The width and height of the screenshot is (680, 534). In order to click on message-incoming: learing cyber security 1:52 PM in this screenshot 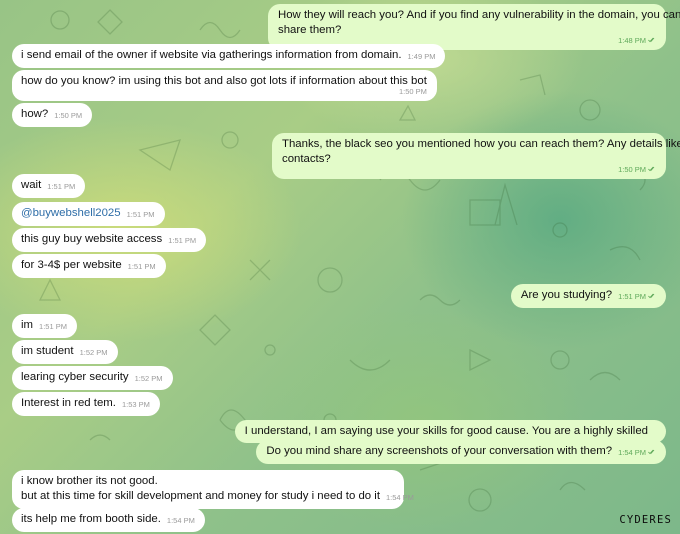, I will do `click(92, 378)`.